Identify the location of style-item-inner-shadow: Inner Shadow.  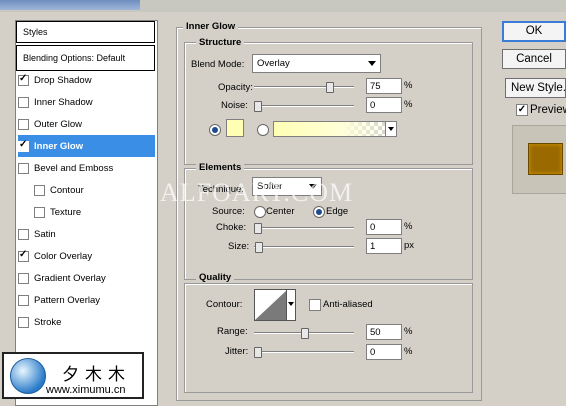
(86, 102).